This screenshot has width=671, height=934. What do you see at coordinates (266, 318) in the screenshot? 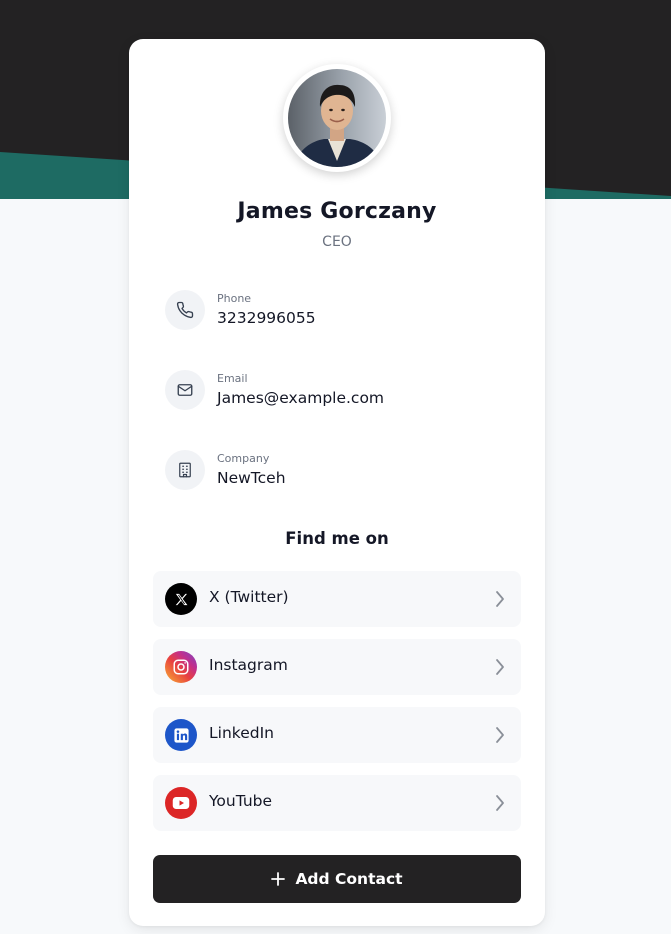
I see `phone-value: 3232996055` at bounding box center [266, 318].